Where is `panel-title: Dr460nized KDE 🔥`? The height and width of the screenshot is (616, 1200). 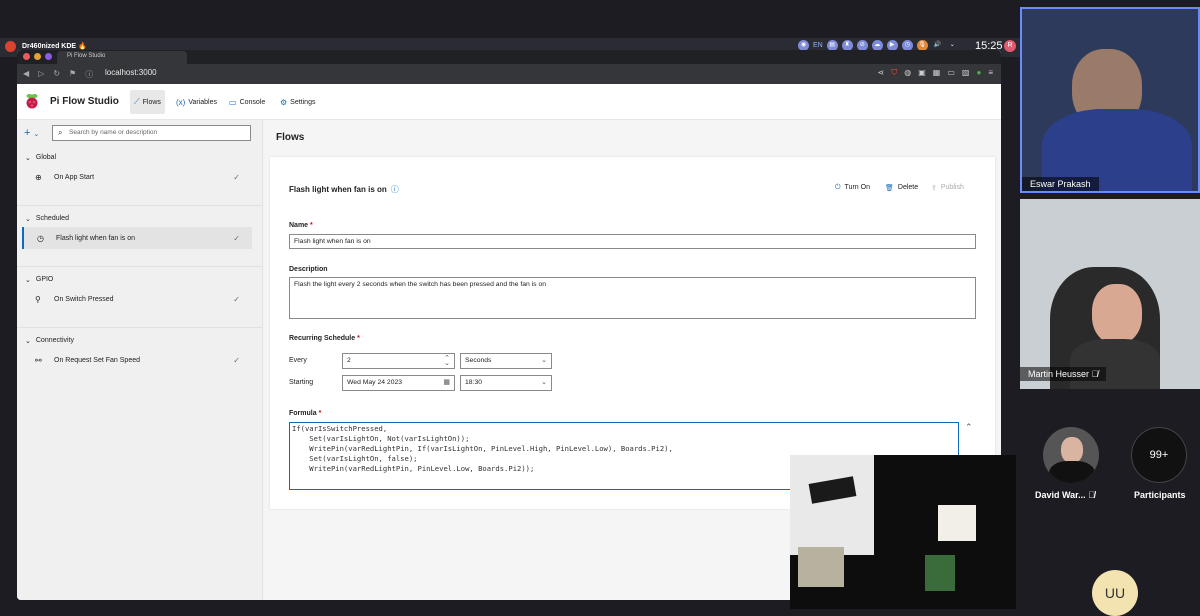 panel-title: Dr460nized KDE 🔥 is located at coordinates (54, 46).